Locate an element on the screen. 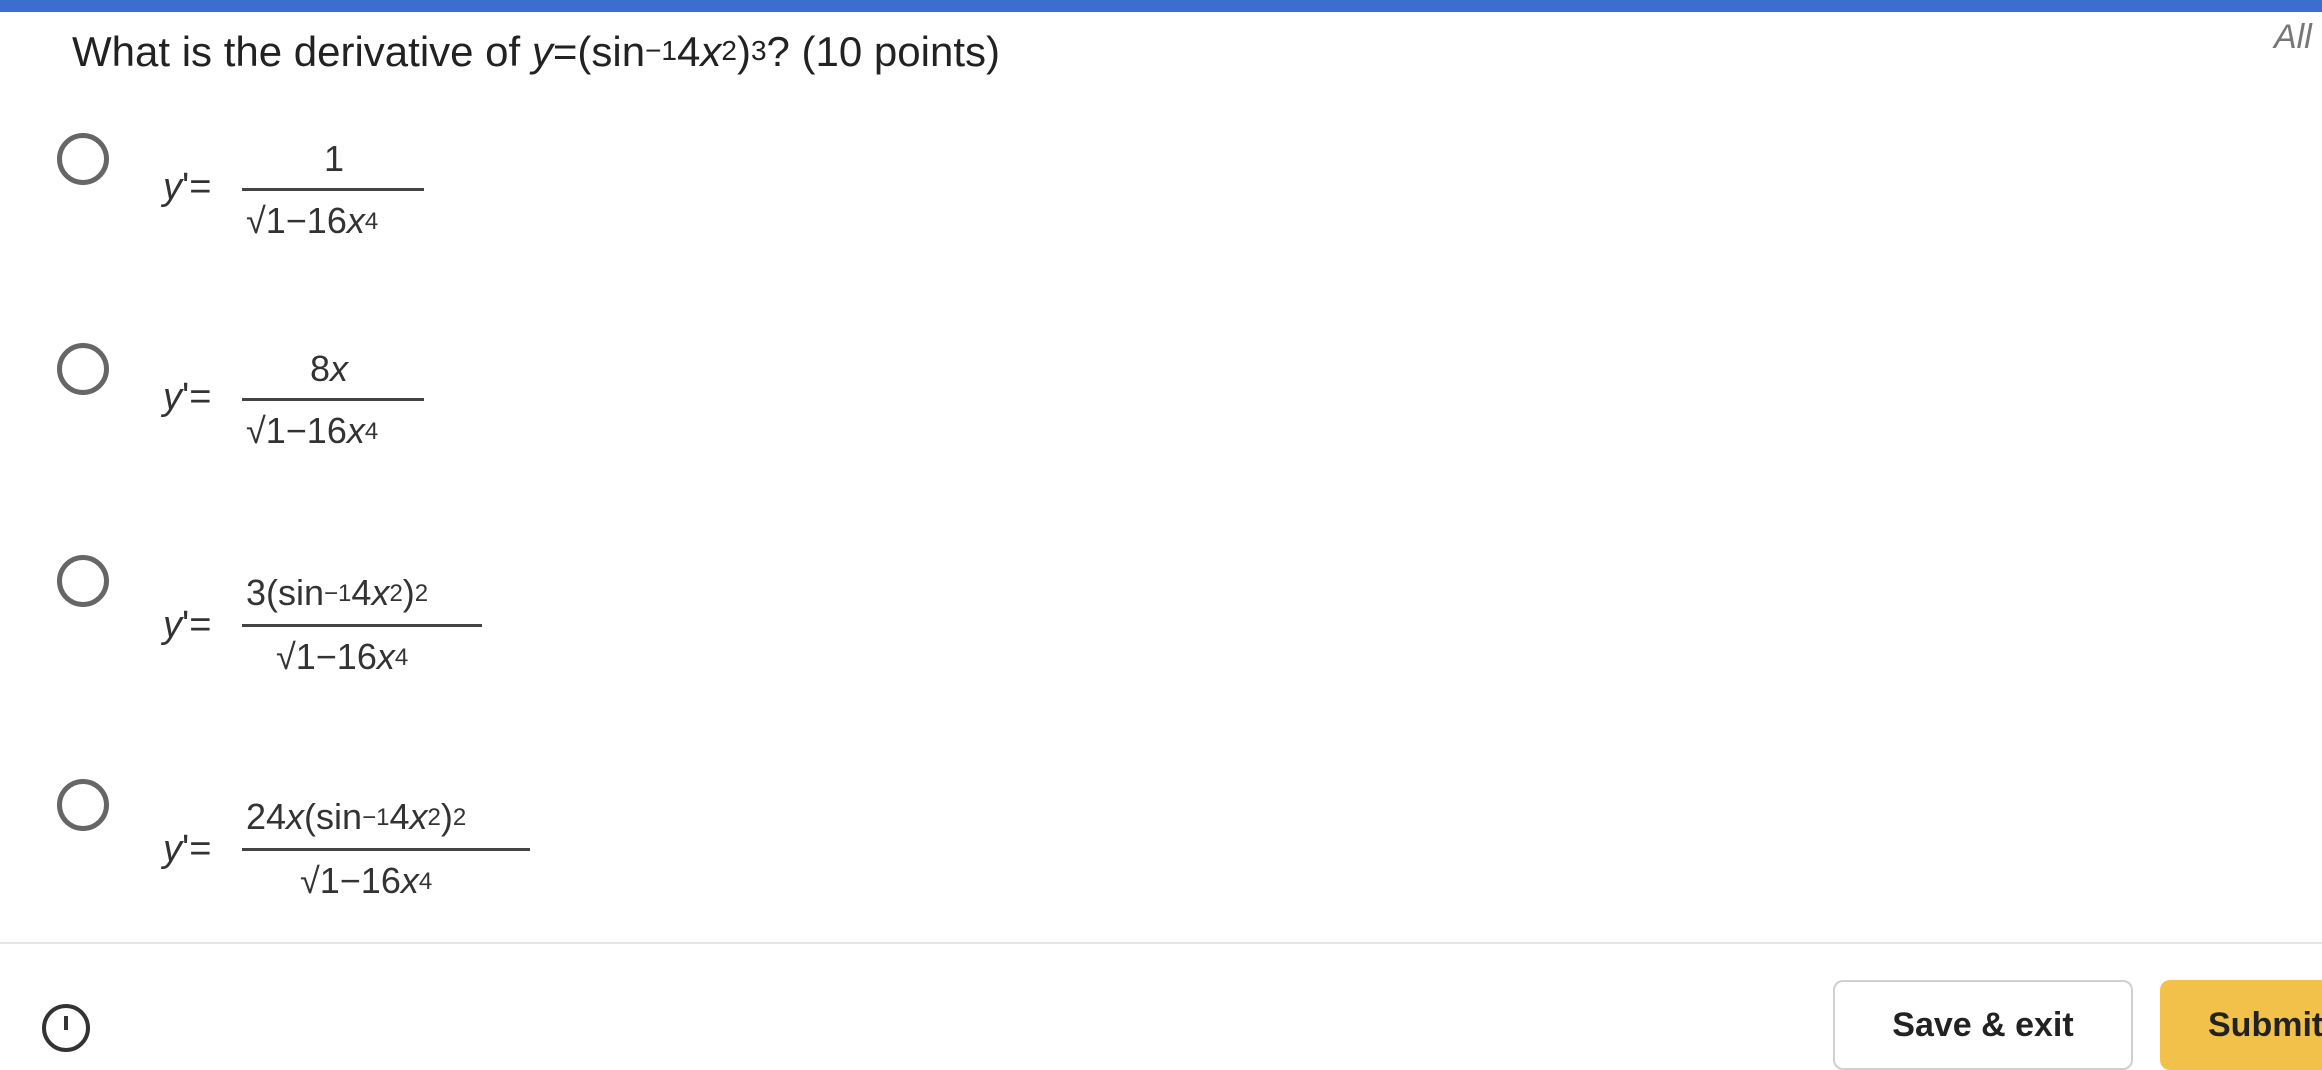  option-2-denominator: √1−16x4 is located at coordinates (312, 430).